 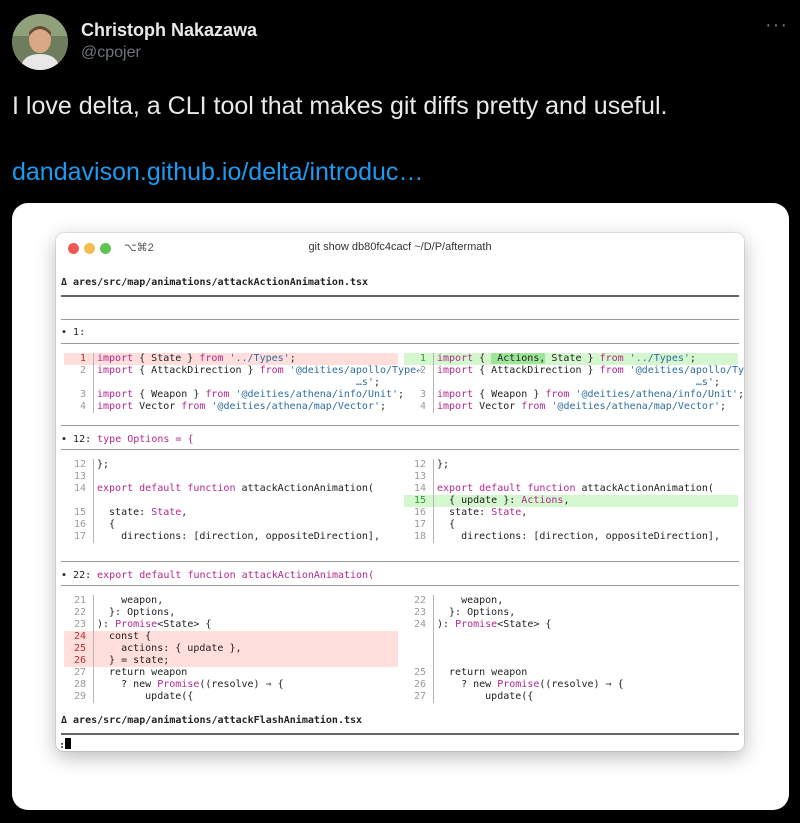 What do you see at coordinates (571, 673) in the screenshot?
I see `diff-line-right: 25 return weapon` at bounding box center [571, 673].